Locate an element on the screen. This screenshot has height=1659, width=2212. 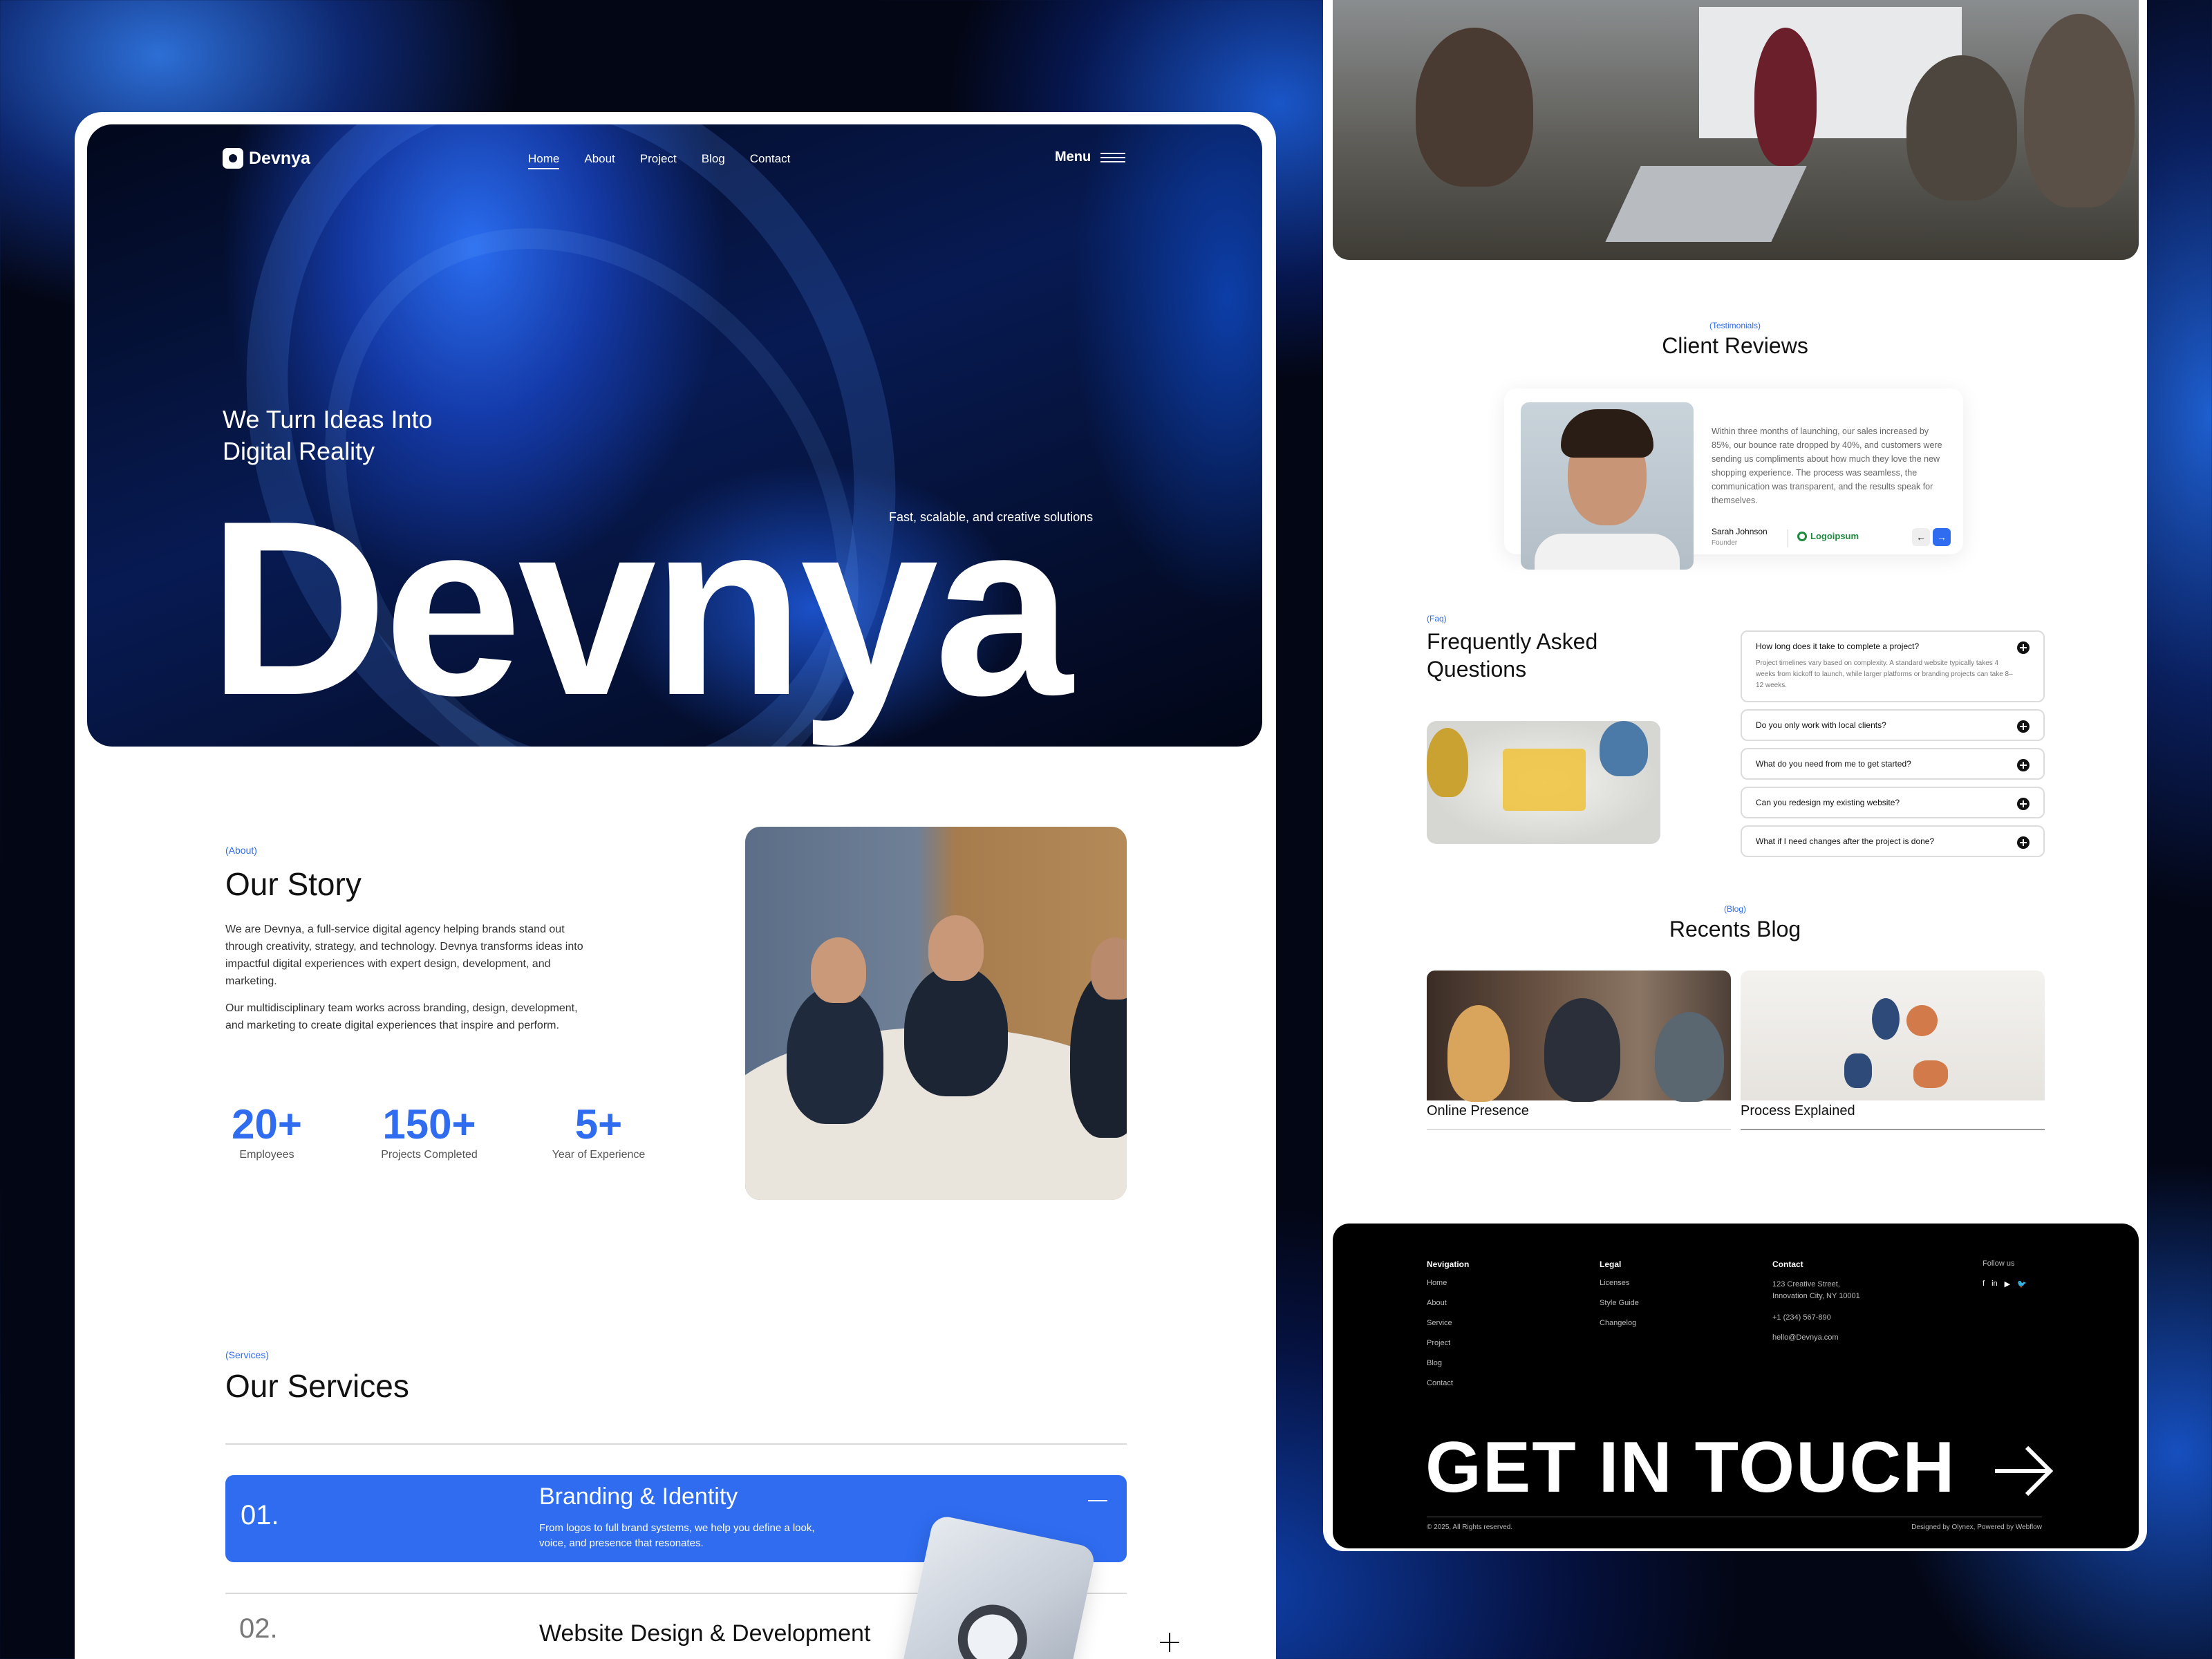
footer-link: Blog is located at coordinates (1448, 1363).